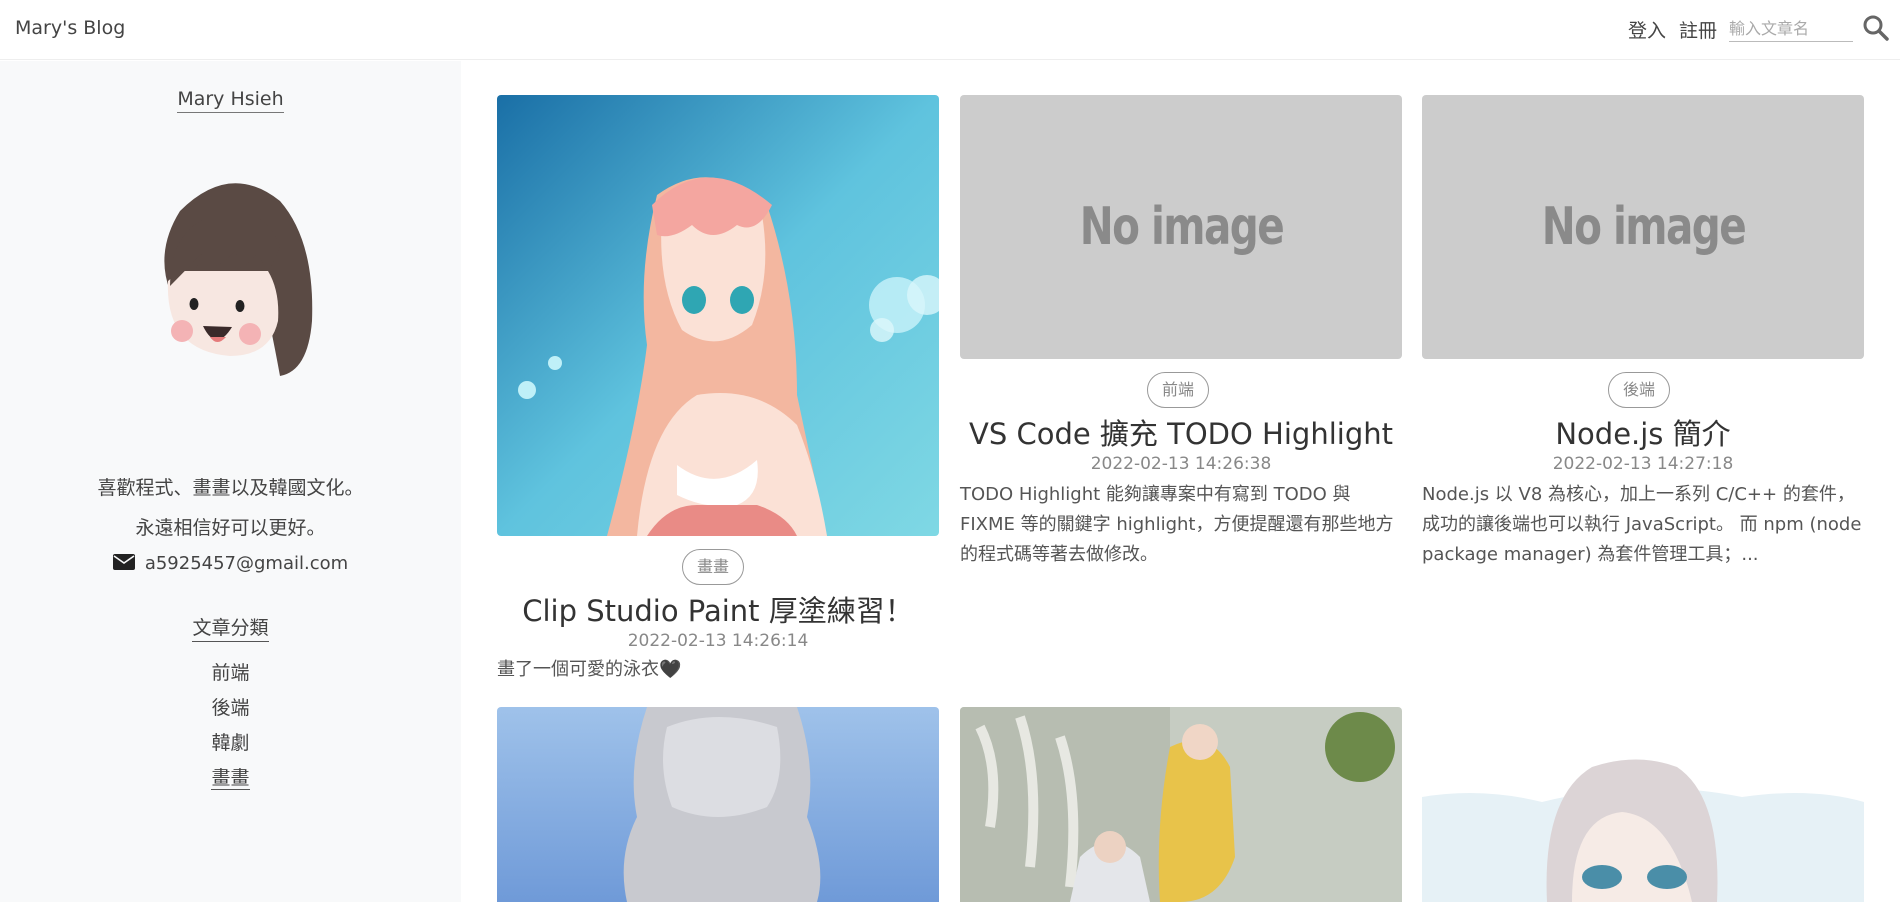 The width and height of the screenshot is (1900, 902). Describe the element at coordinates (718, 804) in the screenshot. I see `post-image-statue` at that location.